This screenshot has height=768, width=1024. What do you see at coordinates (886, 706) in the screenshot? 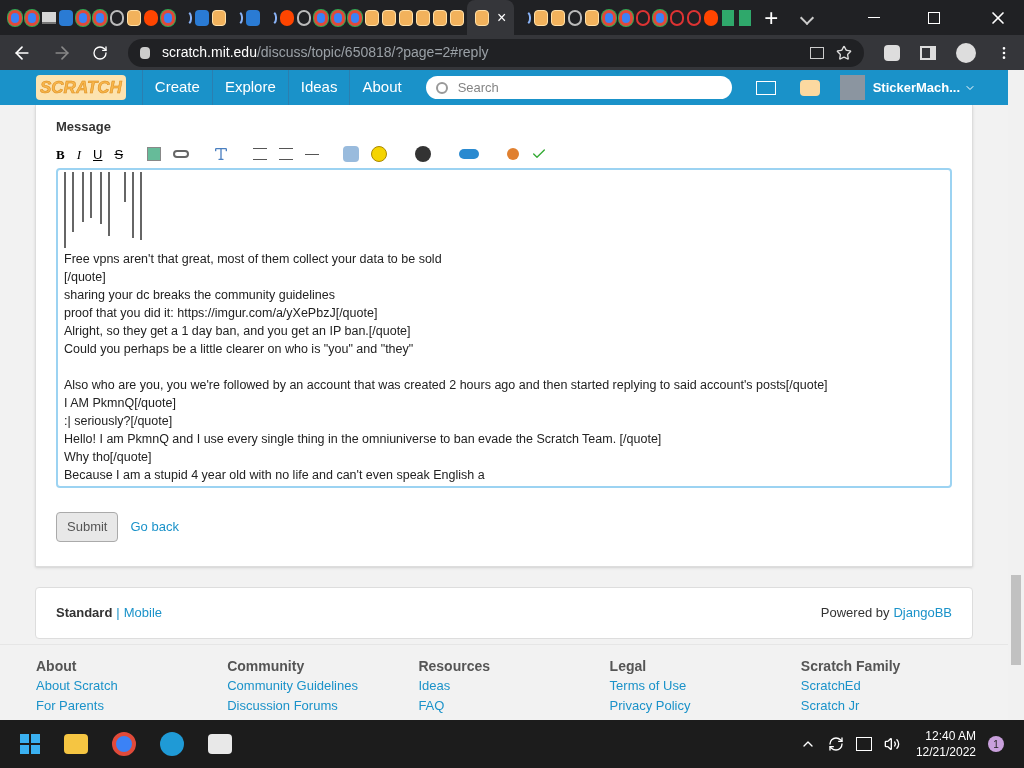
I see `footer-link: Scratch Jr` at bounding box center [886, 706].